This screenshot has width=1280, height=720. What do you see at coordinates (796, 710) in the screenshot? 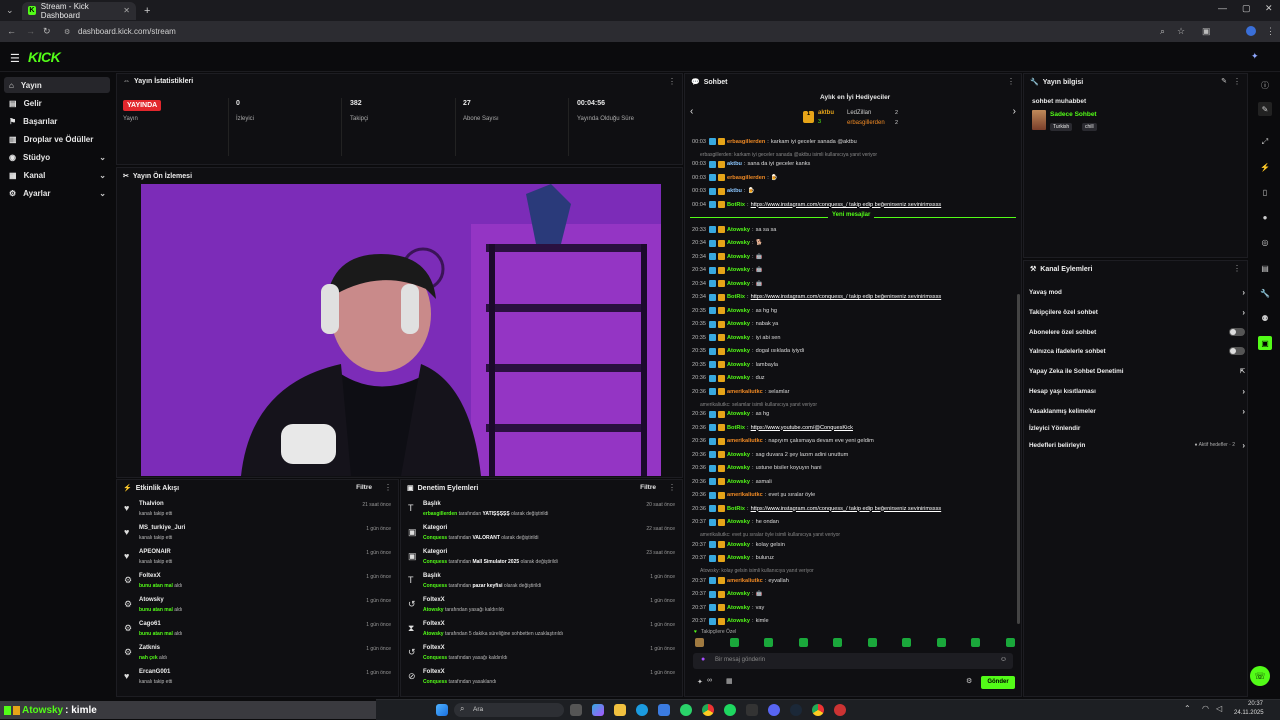
I see `steam-icon` at bounding box center [796, 710].